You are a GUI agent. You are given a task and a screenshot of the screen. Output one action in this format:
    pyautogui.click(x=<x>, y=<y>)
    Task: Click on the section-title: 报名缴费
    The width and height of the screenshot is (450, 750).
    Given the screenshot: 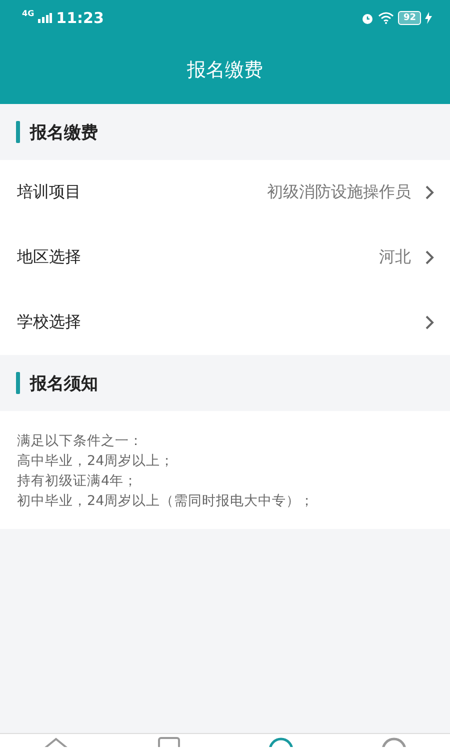 What is the action you would take?
    pyautogui.click(x=64, y=133)
    